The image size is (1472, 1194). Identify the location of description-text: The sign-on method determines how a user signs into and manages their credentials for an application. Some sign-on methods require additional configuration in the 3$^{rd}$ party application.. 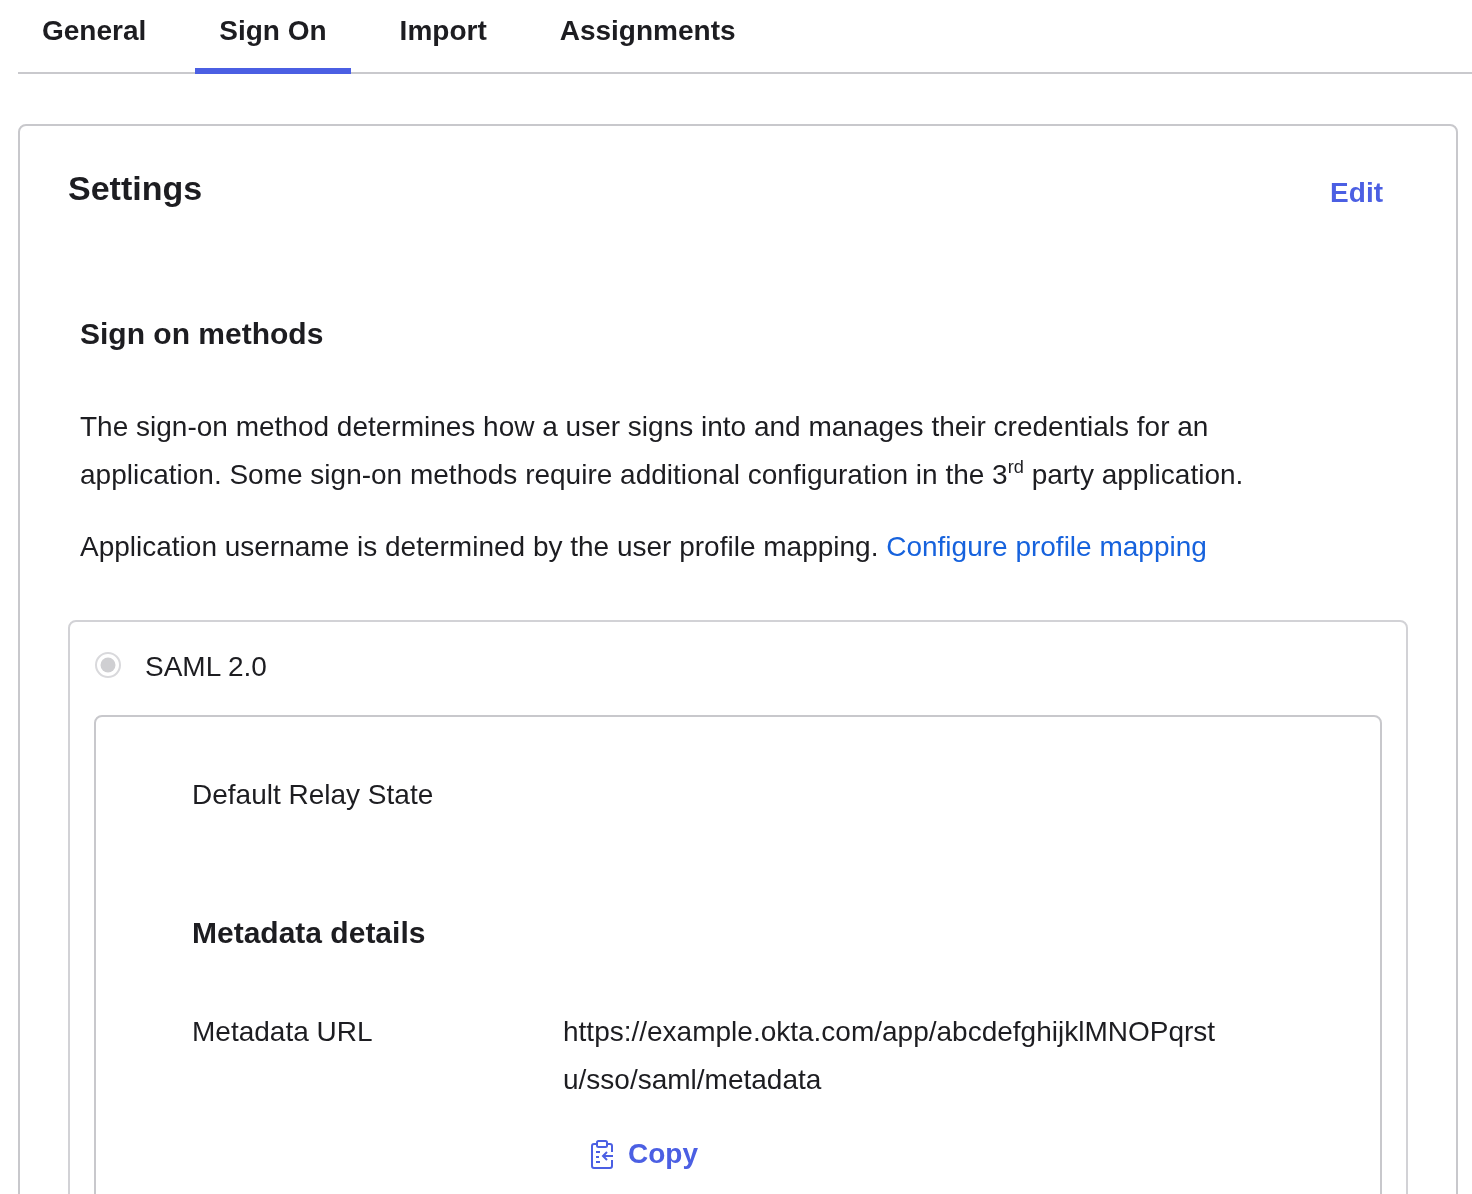
(662, 451).